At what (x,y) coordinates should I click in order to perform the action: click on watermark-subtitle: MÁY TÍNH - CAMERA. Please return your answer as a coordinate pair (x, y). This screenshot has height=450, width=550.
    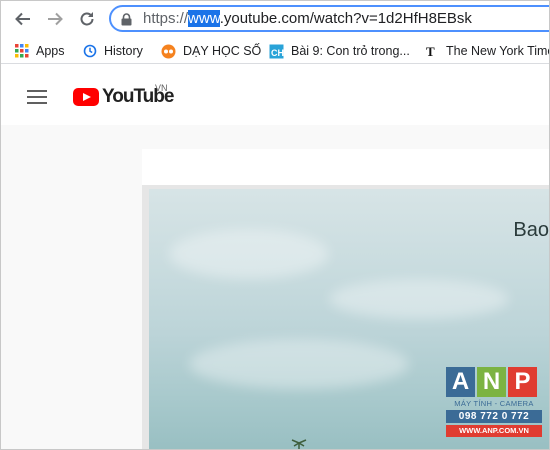
    Looking at the image, I should click on (494, 403).